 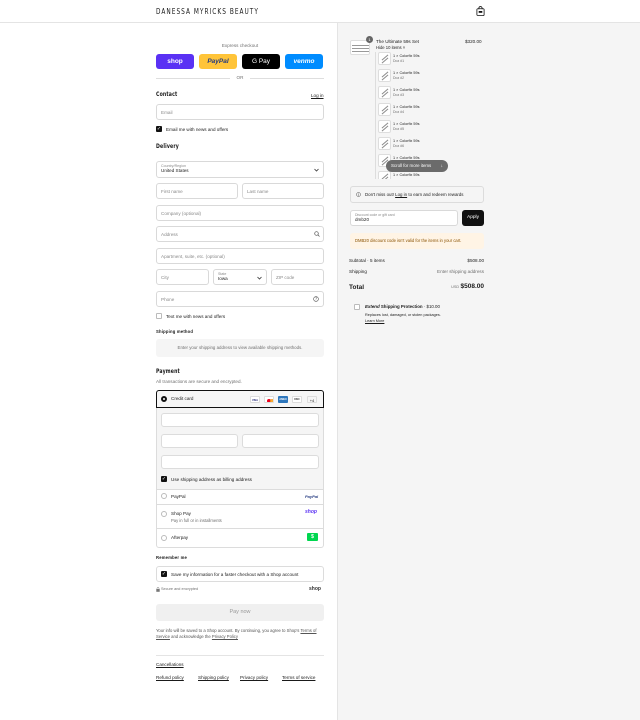 What do you see at coordinates (374, 321) in the screenshot?
I see `learn-more-link: Learn More` at bounding box center [374, 321].